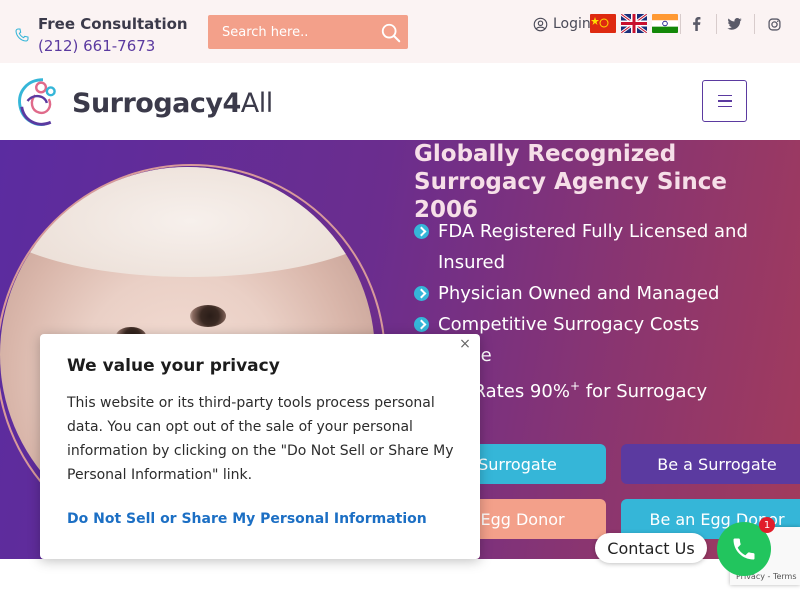 The width and height of the screenshot is (800, 600). I want to click on hero-image-blanket, so click(187, 222).